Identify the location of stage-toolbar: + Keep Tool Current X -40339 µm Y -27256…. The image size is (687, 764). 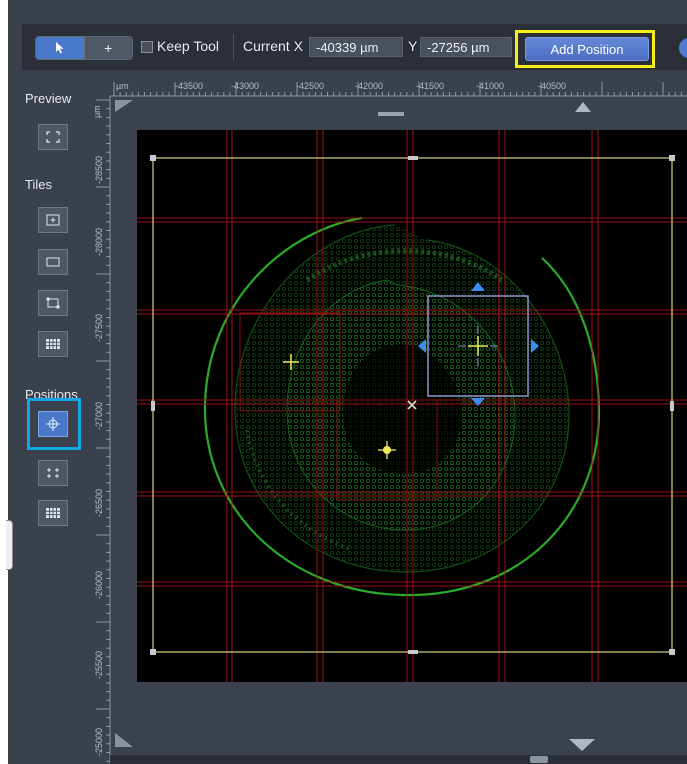
(354, 47).